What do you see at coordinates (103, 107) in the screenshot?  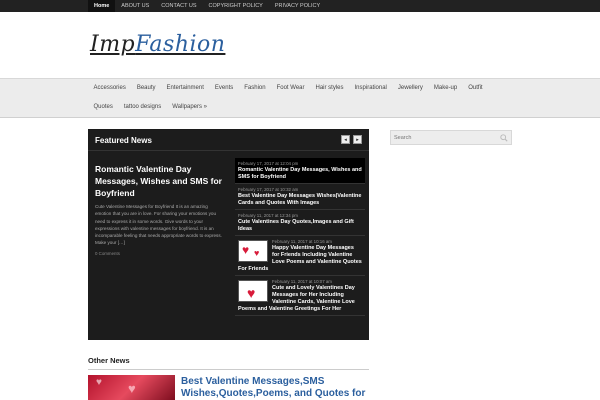 I see `nav-quotes: Quotes` at bounding box center [103, 107].